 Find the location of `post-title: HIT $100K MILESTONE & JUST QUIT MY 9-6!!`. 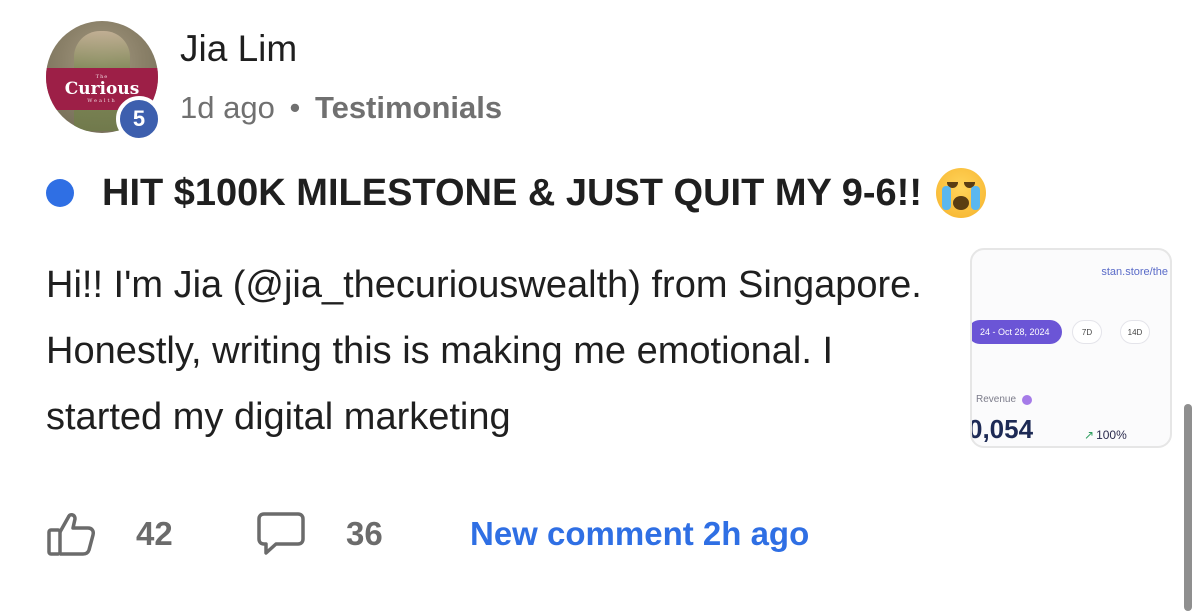

post-title: HIT $100K MILESTONE & JUST QUIT MY 9-6!! is located at coordinates (512, 193).